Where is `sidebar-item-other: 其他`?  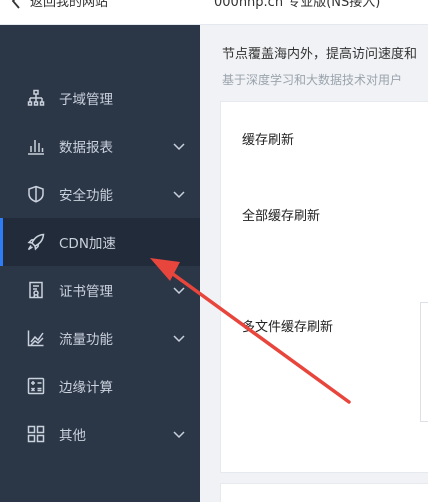
sidebar-item-other: 其他 is located at coordinates (100, 434).